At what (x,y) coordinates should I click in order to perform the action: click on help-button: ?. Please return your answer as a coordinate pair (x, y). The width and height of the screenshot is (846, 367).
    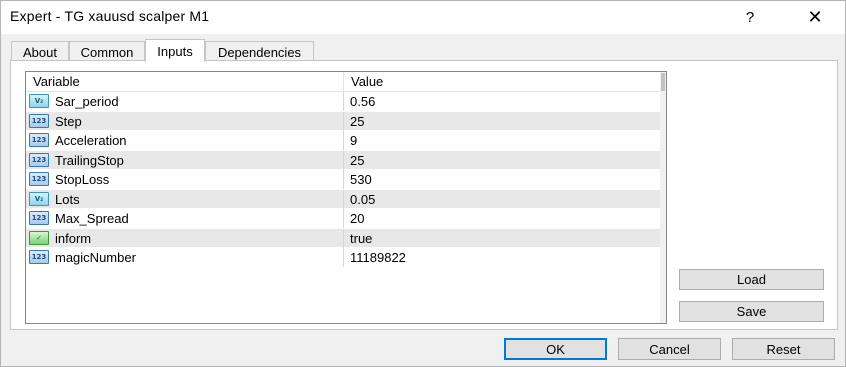
    Looking at the image, I should click on (750, 17).